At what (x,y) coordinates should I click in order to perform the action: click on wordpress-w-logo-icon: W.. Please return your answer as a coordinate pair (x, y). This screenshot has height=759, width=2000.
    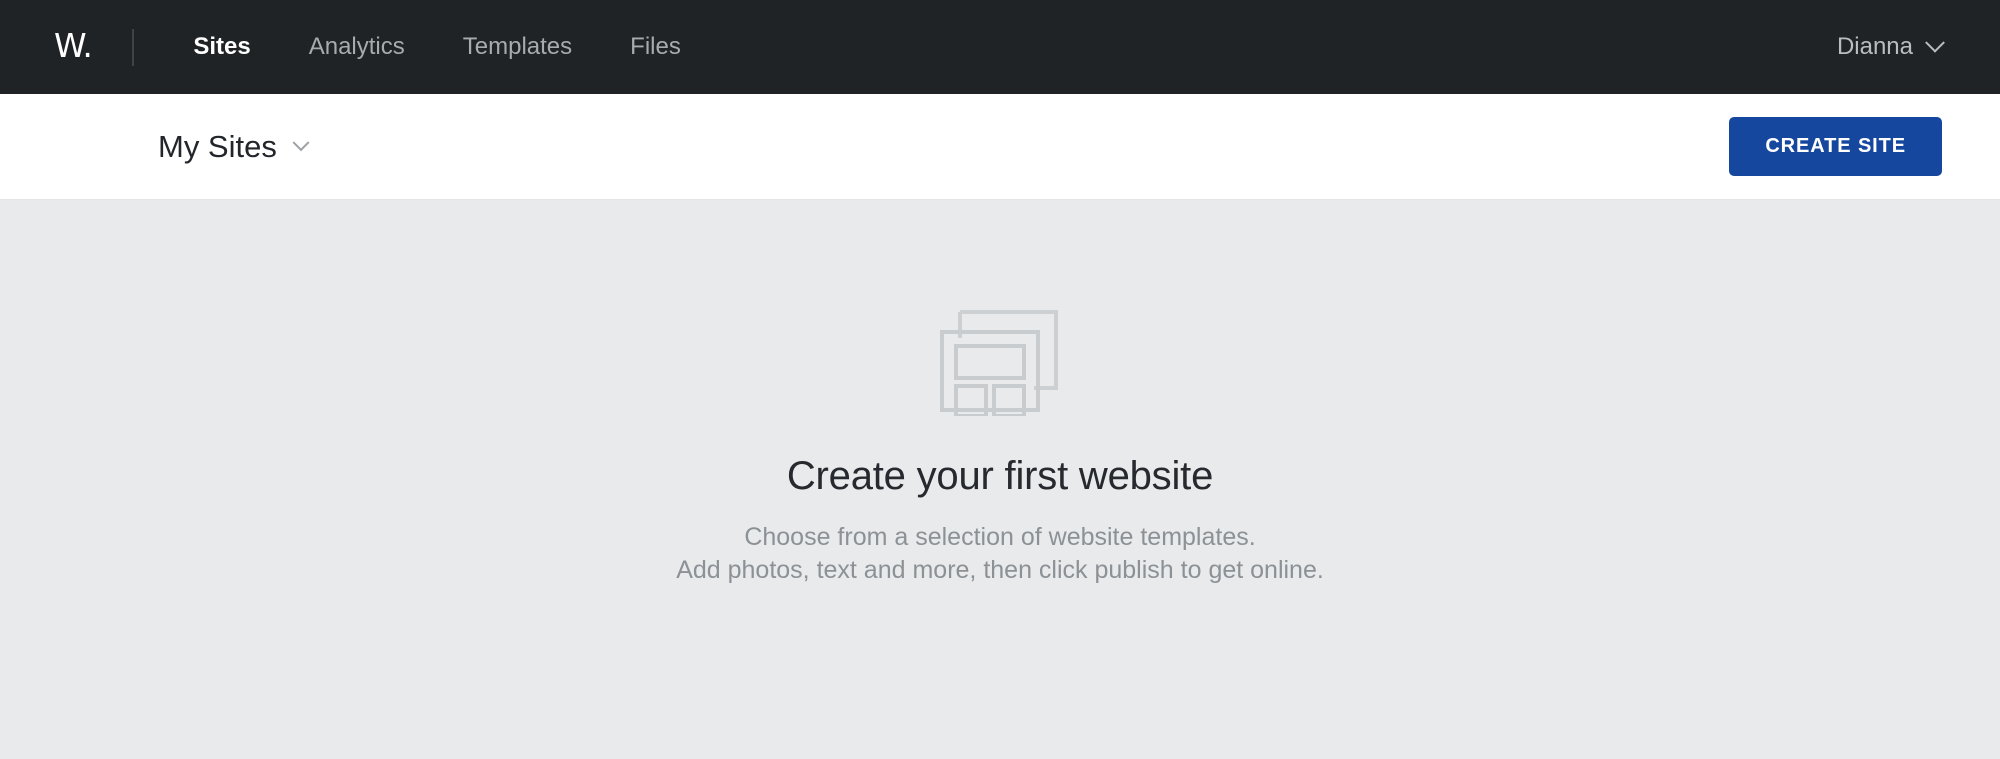
    Looking at the image, I should click on (73, 47).